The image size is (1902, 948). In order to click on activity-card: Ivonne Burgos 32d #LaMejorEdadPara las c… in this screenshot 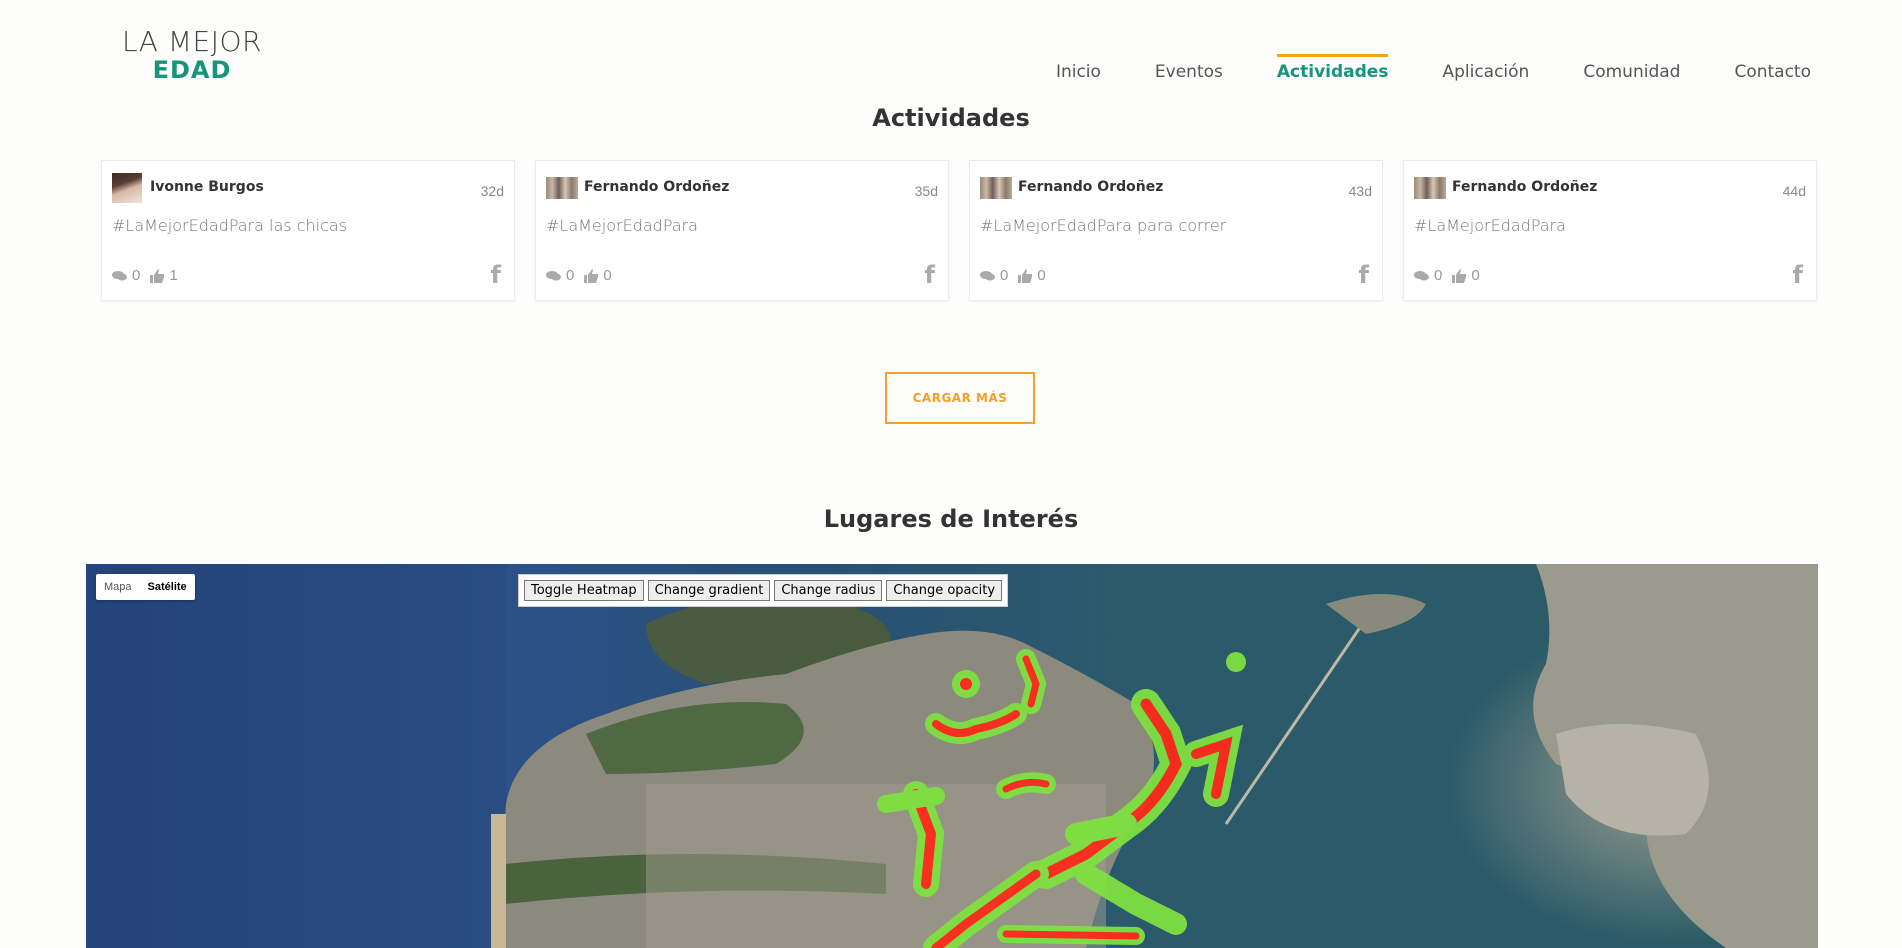, I will do `click(308, 230)`.